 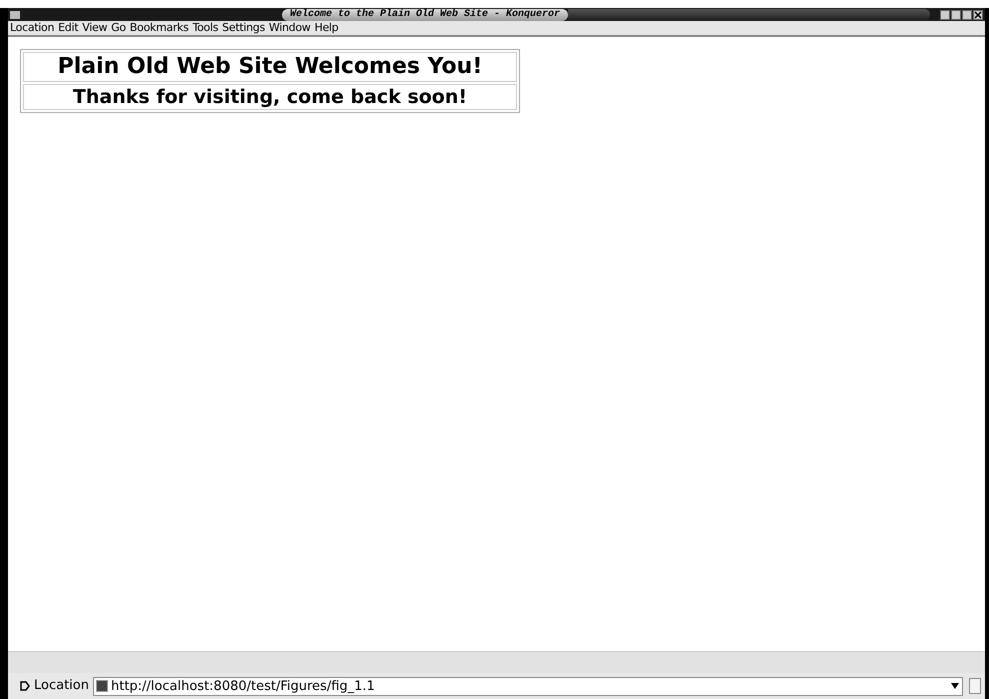 I want to click on menu-item: Bookmarks, so click(x=159, y=28).